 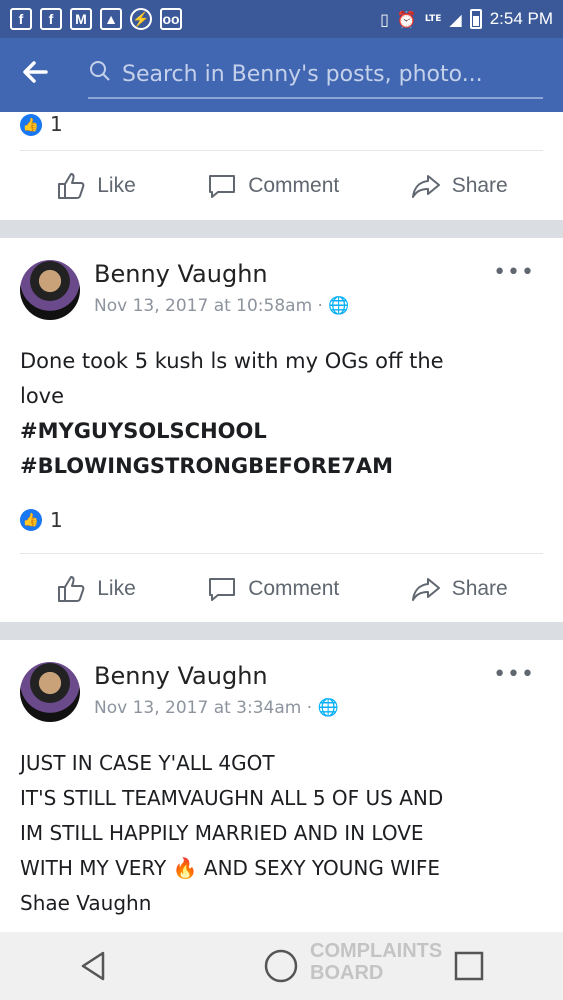 I want to click on hashtag-link: #BLOWINGSTRONGBEFORE7AM, so click(x=281, y=466).